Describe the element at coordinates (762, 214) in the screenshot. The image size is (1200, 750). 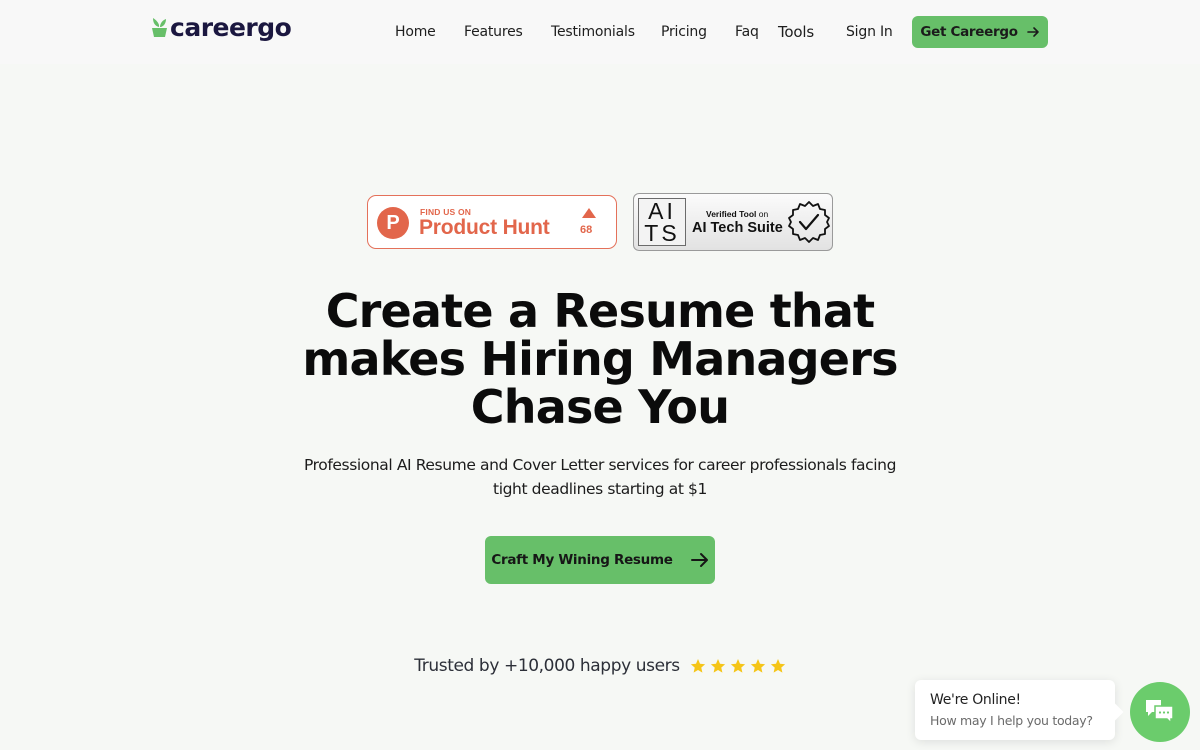
I see `aits-eyebrow-rest: on` at that location.